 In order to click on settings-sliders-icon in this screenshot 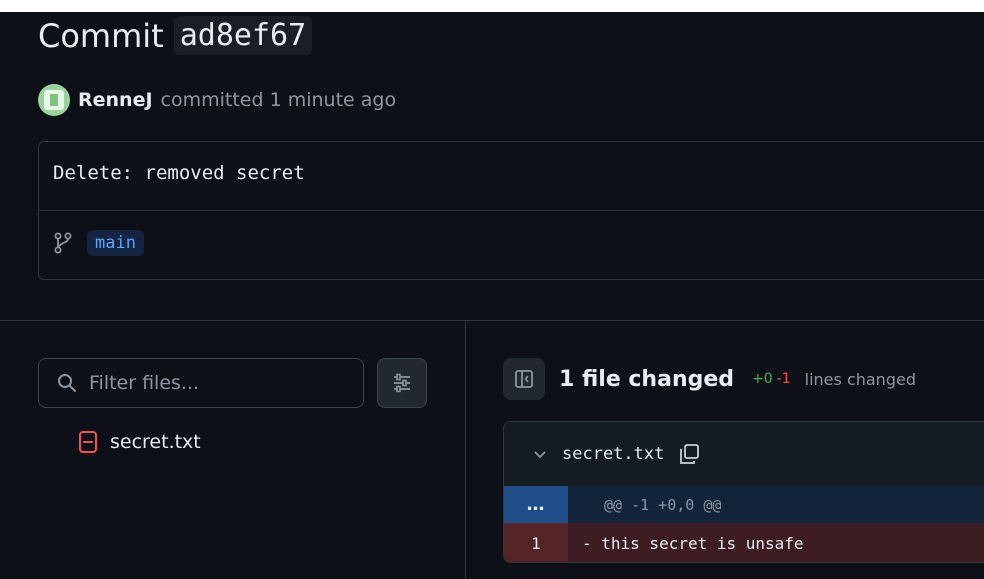, I will do `click(402, 383)`.